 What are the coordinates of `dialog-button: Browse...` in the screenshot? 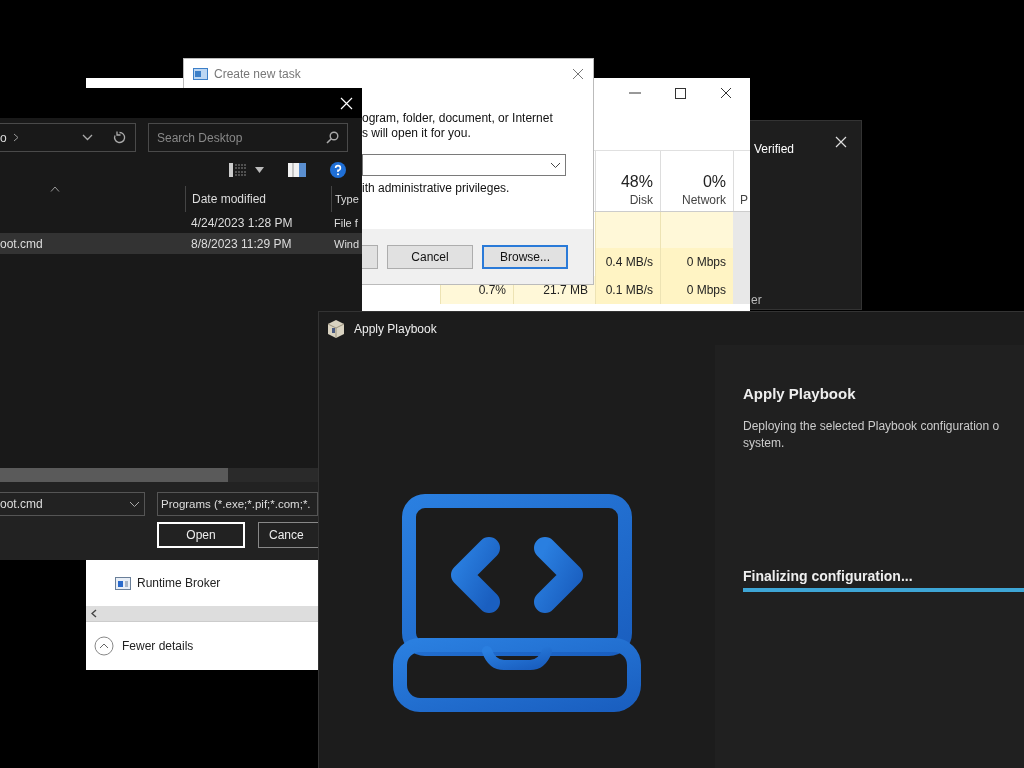 It's located at (525, 256).